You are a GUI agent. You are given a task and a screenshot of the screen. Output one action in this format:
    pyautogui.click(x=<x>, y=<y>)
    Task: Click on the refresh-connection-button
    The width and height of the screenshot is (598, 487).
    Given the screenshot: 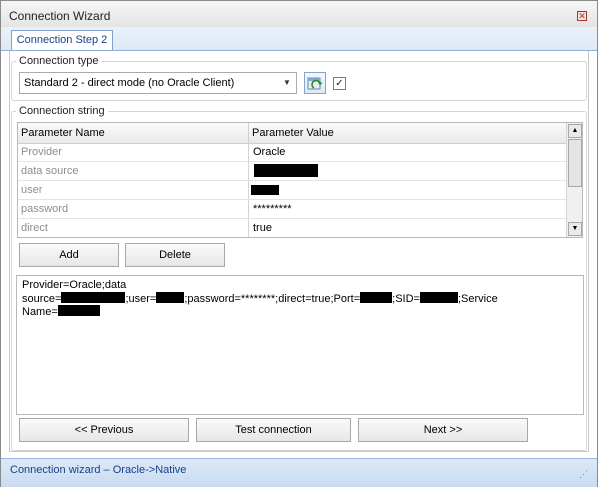 What is the action you would take?
    pyautogui.click(x=315, y=83)
    